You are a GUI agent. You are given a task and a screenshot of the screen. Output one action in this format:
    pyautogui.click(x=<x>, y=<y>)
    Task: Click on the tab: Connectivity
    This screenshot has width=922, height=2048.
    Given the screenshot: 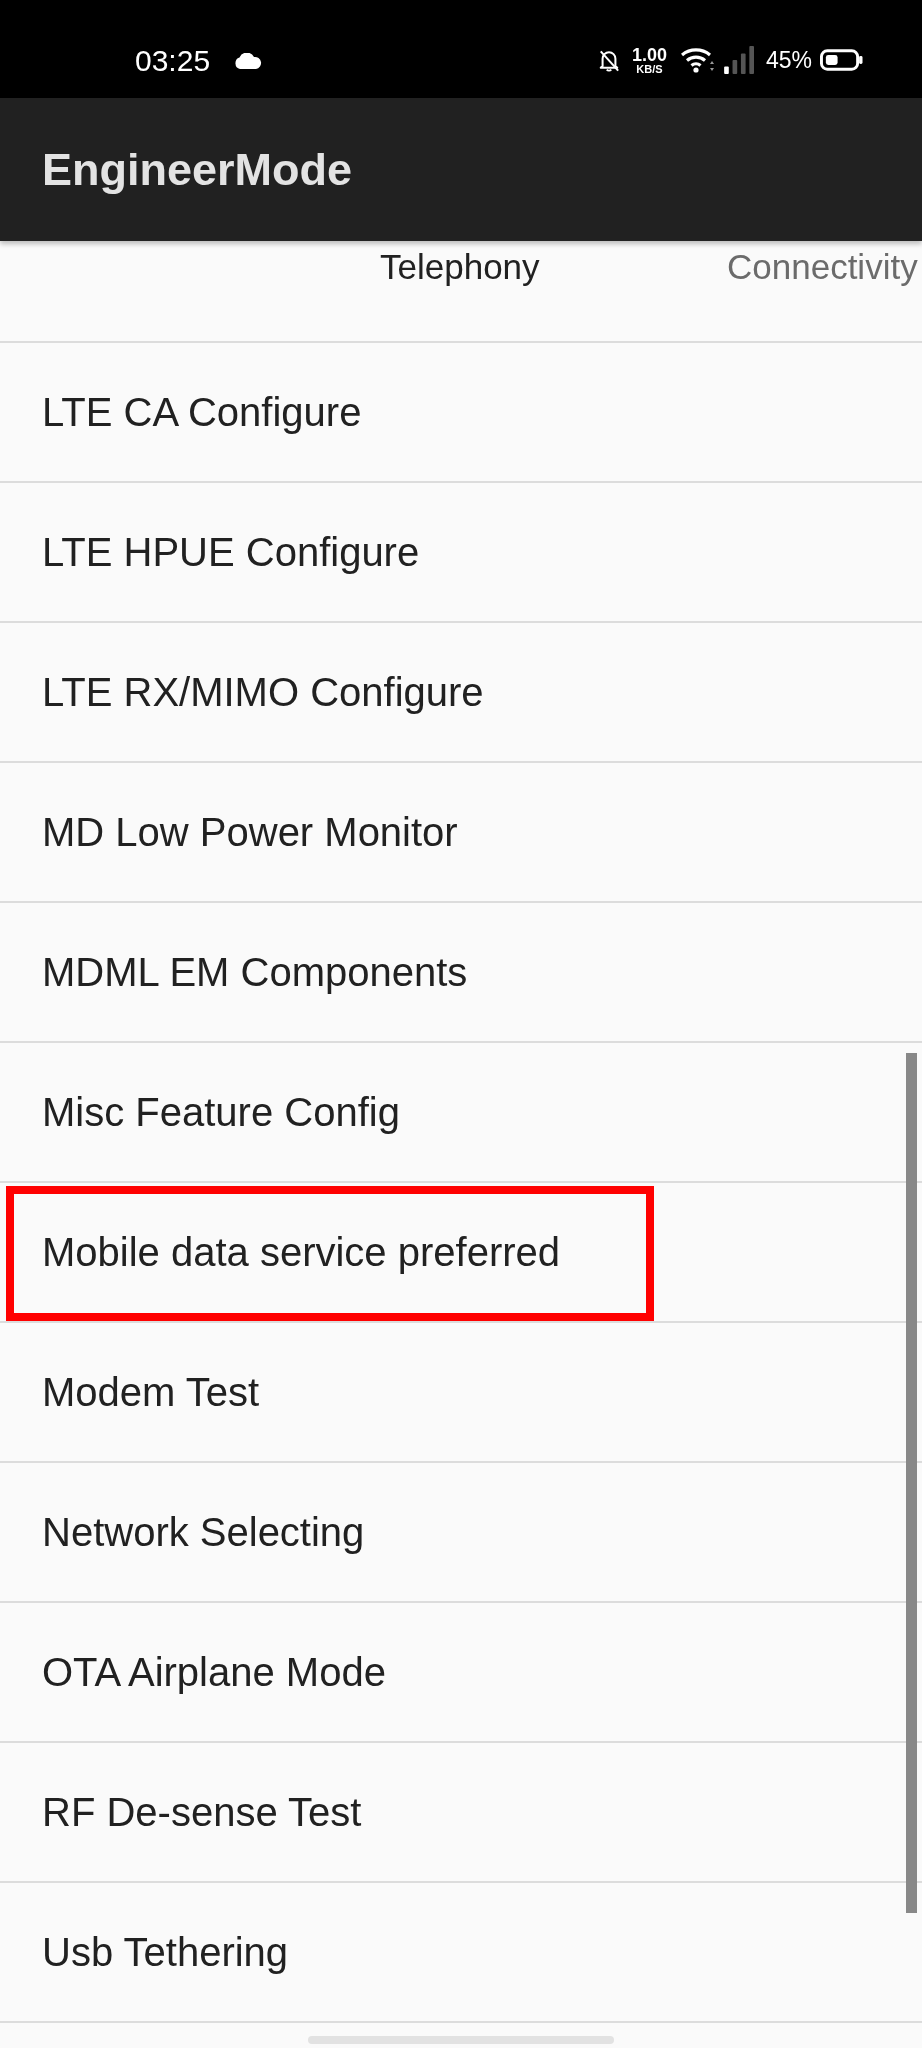 What is the action you would take?
    pyautogui.click(x=822, y=267)
    